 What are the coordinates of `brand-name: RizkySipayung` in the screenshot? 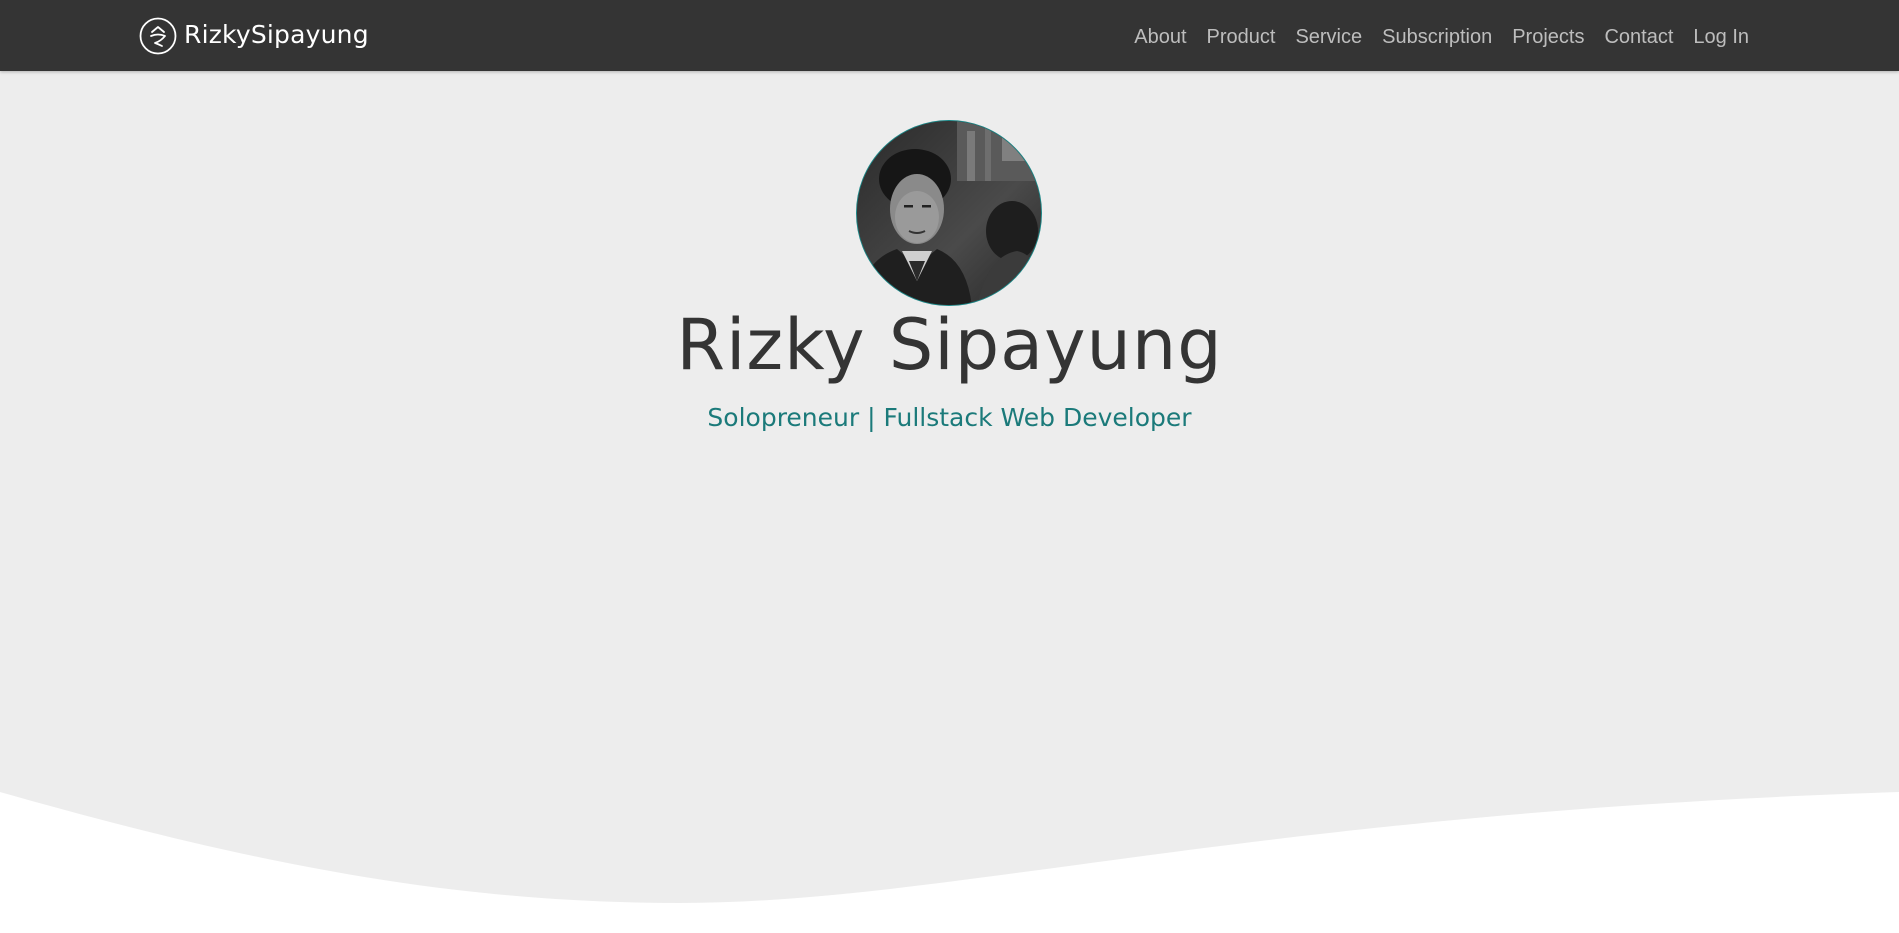 It's located at (276, 34).